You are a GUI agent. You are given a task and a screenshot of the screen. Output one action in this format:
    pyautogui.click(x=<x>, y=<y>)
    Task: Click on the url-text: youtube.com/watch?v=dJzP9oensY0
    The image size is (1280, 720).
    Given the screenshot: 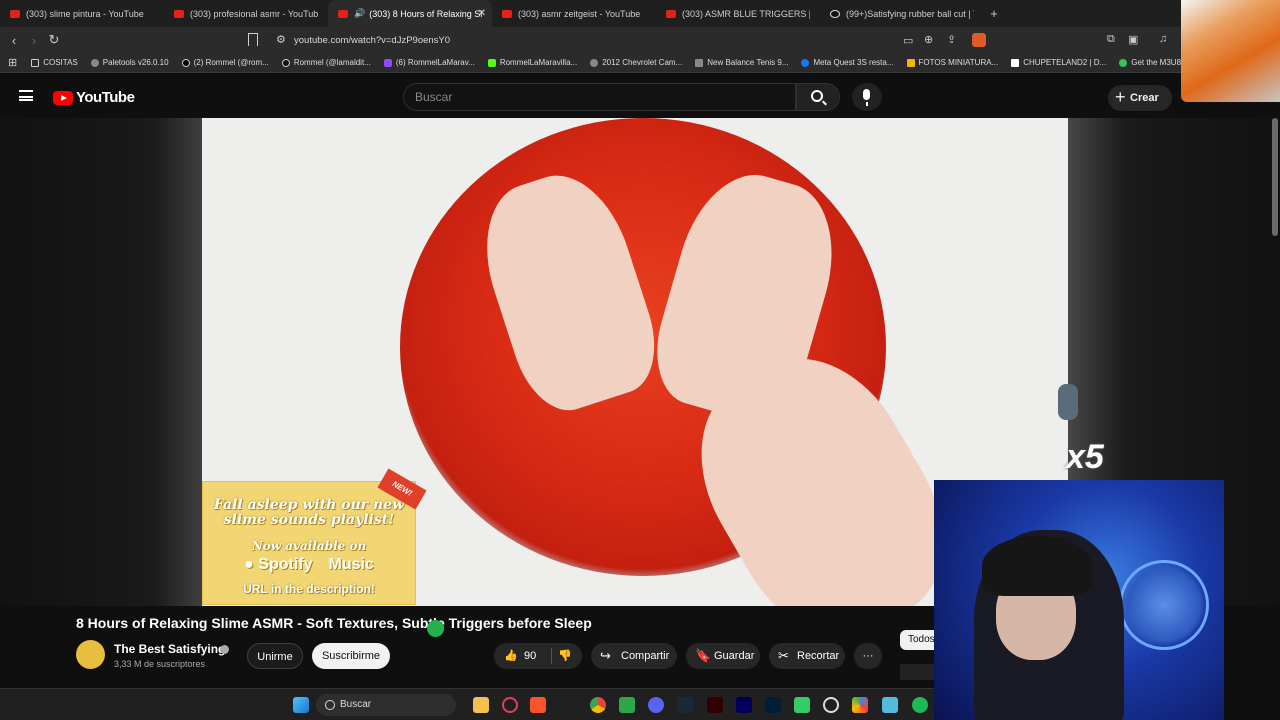 What is the action you would take?
    pyautogui.click(x=372, y=40)
    